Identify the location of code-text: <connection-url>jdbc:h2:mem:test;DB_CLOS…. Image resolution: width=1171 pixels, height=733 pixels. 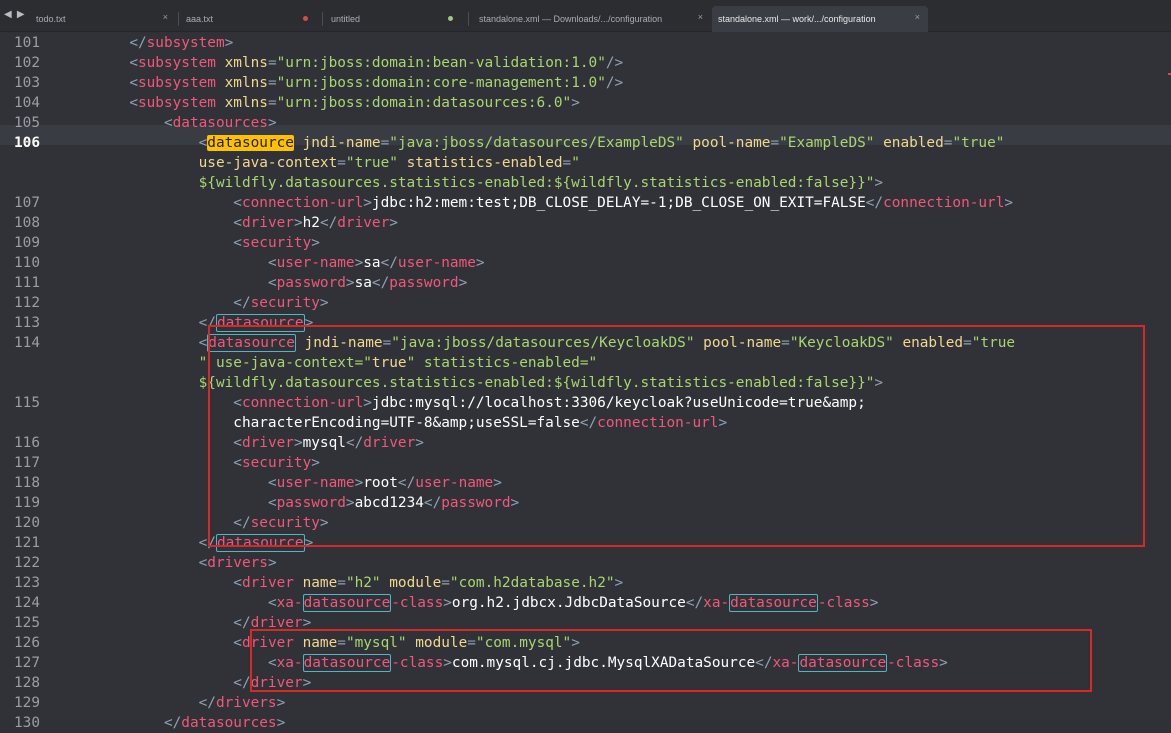
(623, 203).